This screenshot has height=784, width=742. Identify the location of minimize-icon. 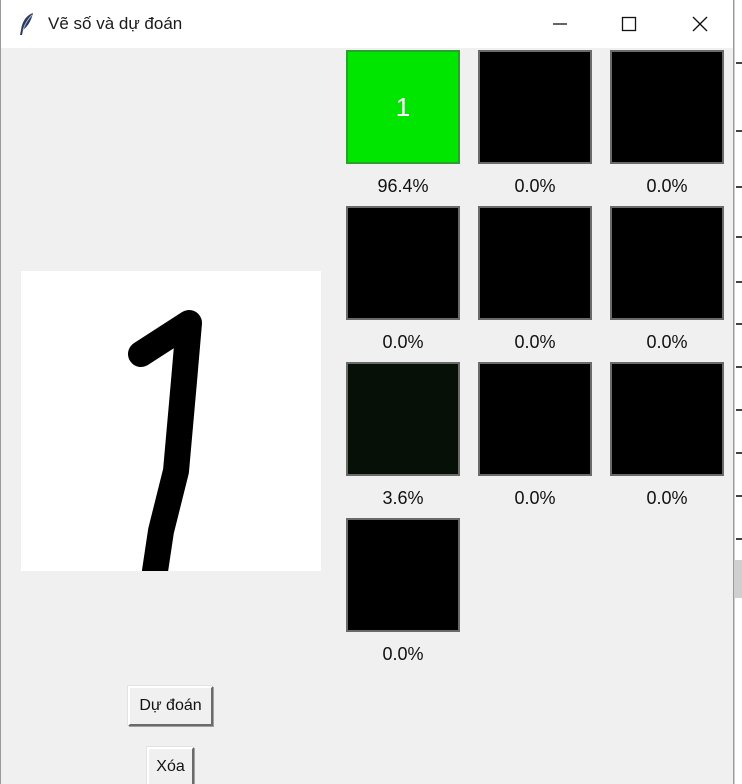
(560, 24).